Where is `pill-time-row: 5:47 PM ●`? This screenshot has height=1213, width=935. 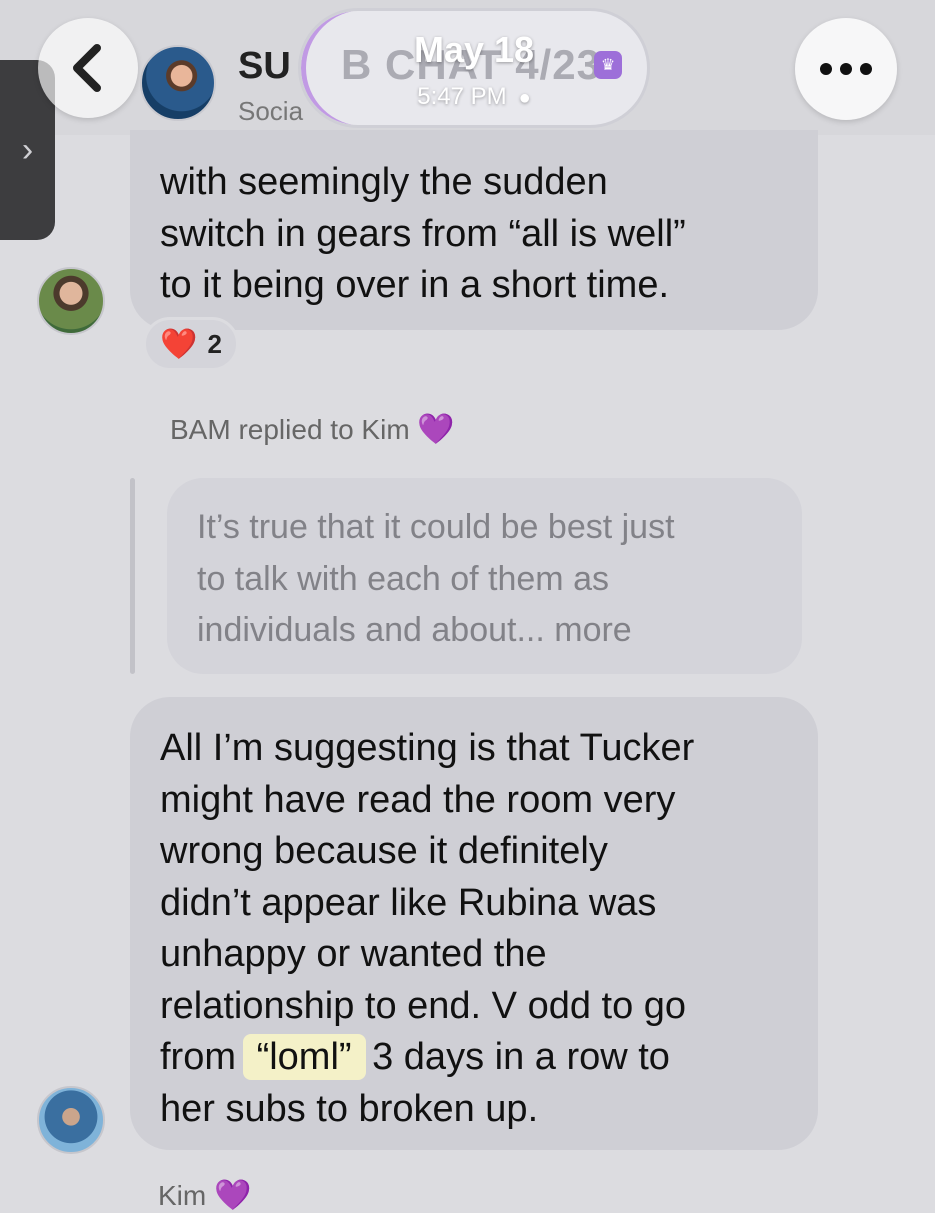
pill-time-row: 5:47 PM ● is located at coordinates (474, 97).